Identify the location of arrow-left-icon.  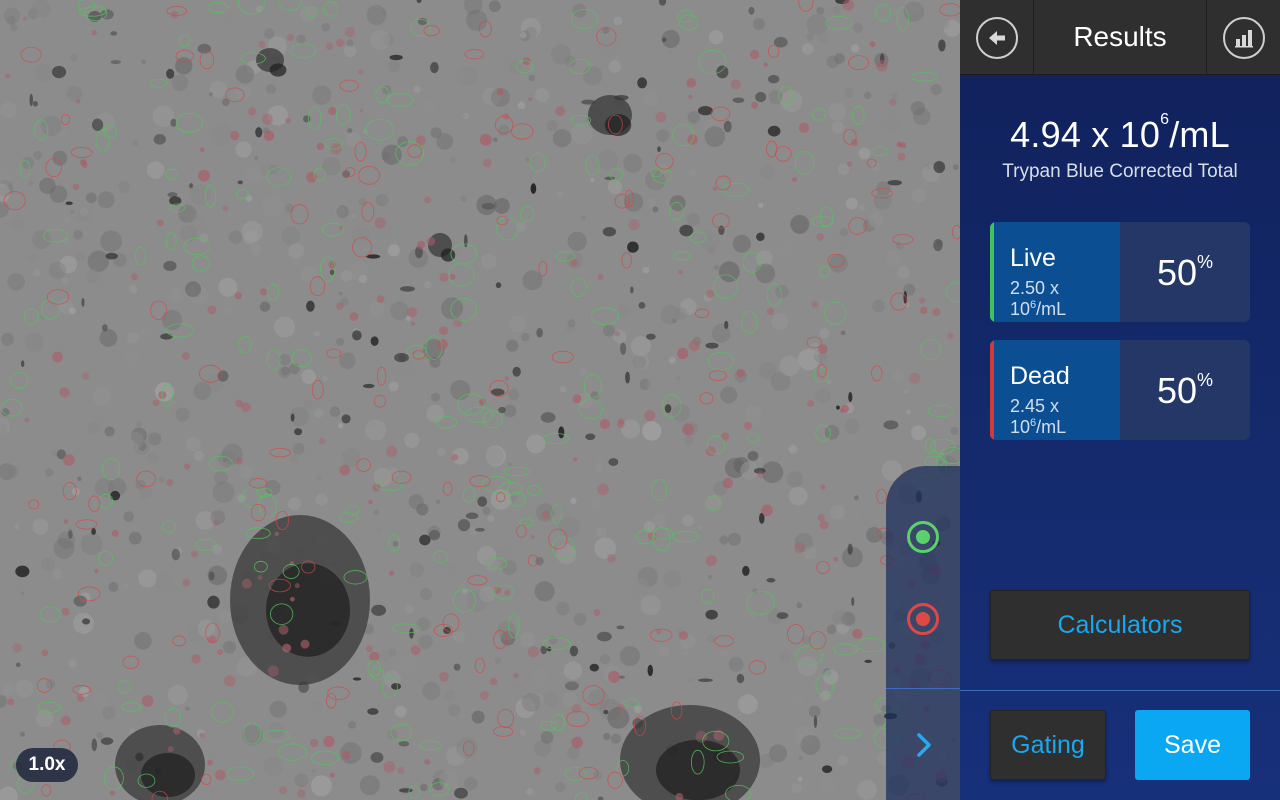
(996, 37).